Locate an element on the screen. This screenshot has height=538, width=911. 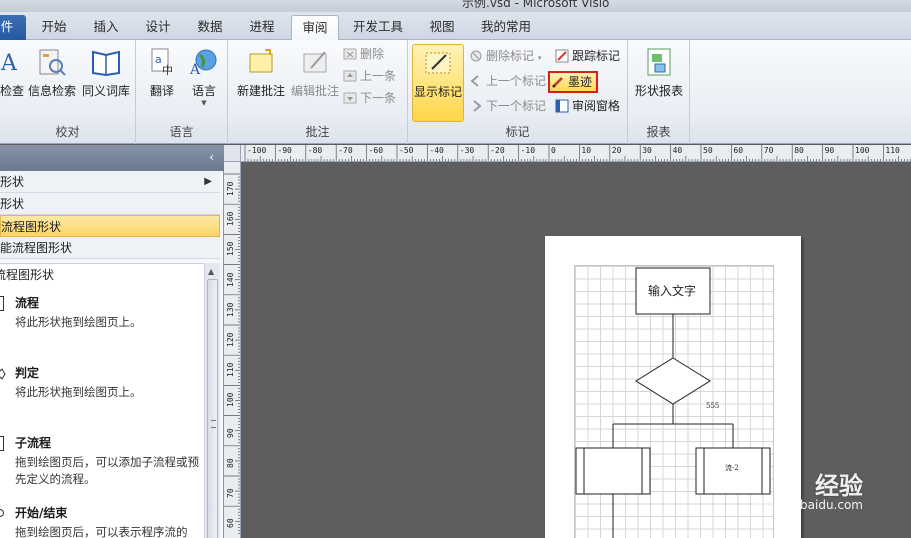
ruler-label: 80 is located at coordinates (230, 463).